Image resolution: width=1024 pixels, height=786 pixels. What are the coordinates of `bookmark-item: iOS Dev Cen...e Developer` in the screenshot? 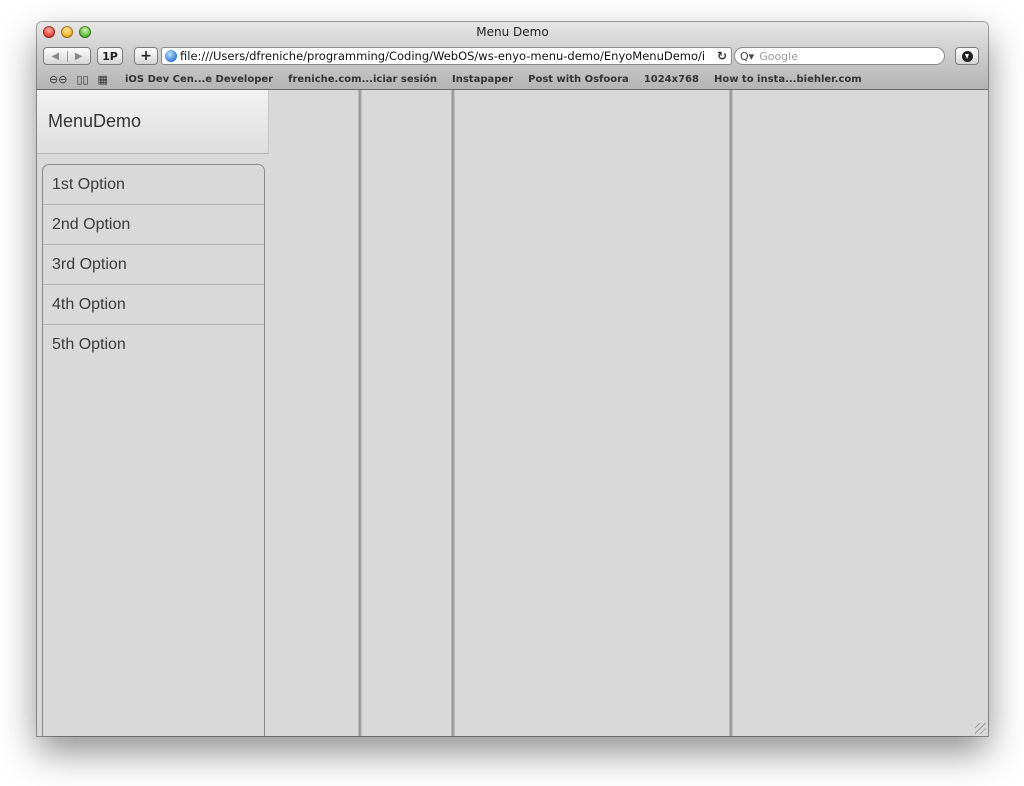 It's located at (199, 79).